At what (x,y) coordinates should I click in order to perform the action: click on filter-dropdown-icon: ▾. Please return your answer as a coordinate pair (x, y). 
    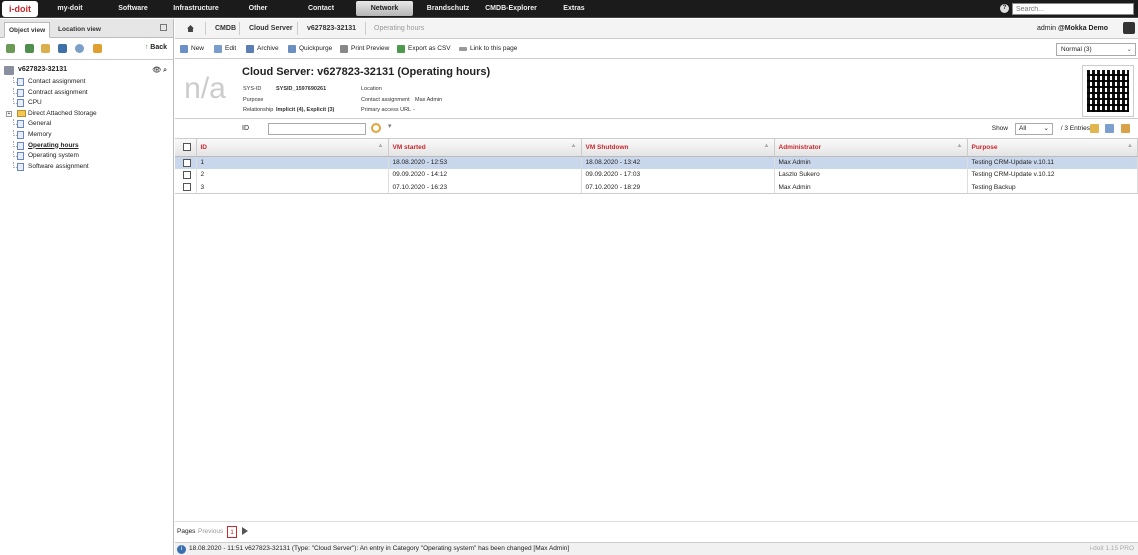
    Looking at the image, I should click on (390, 126).